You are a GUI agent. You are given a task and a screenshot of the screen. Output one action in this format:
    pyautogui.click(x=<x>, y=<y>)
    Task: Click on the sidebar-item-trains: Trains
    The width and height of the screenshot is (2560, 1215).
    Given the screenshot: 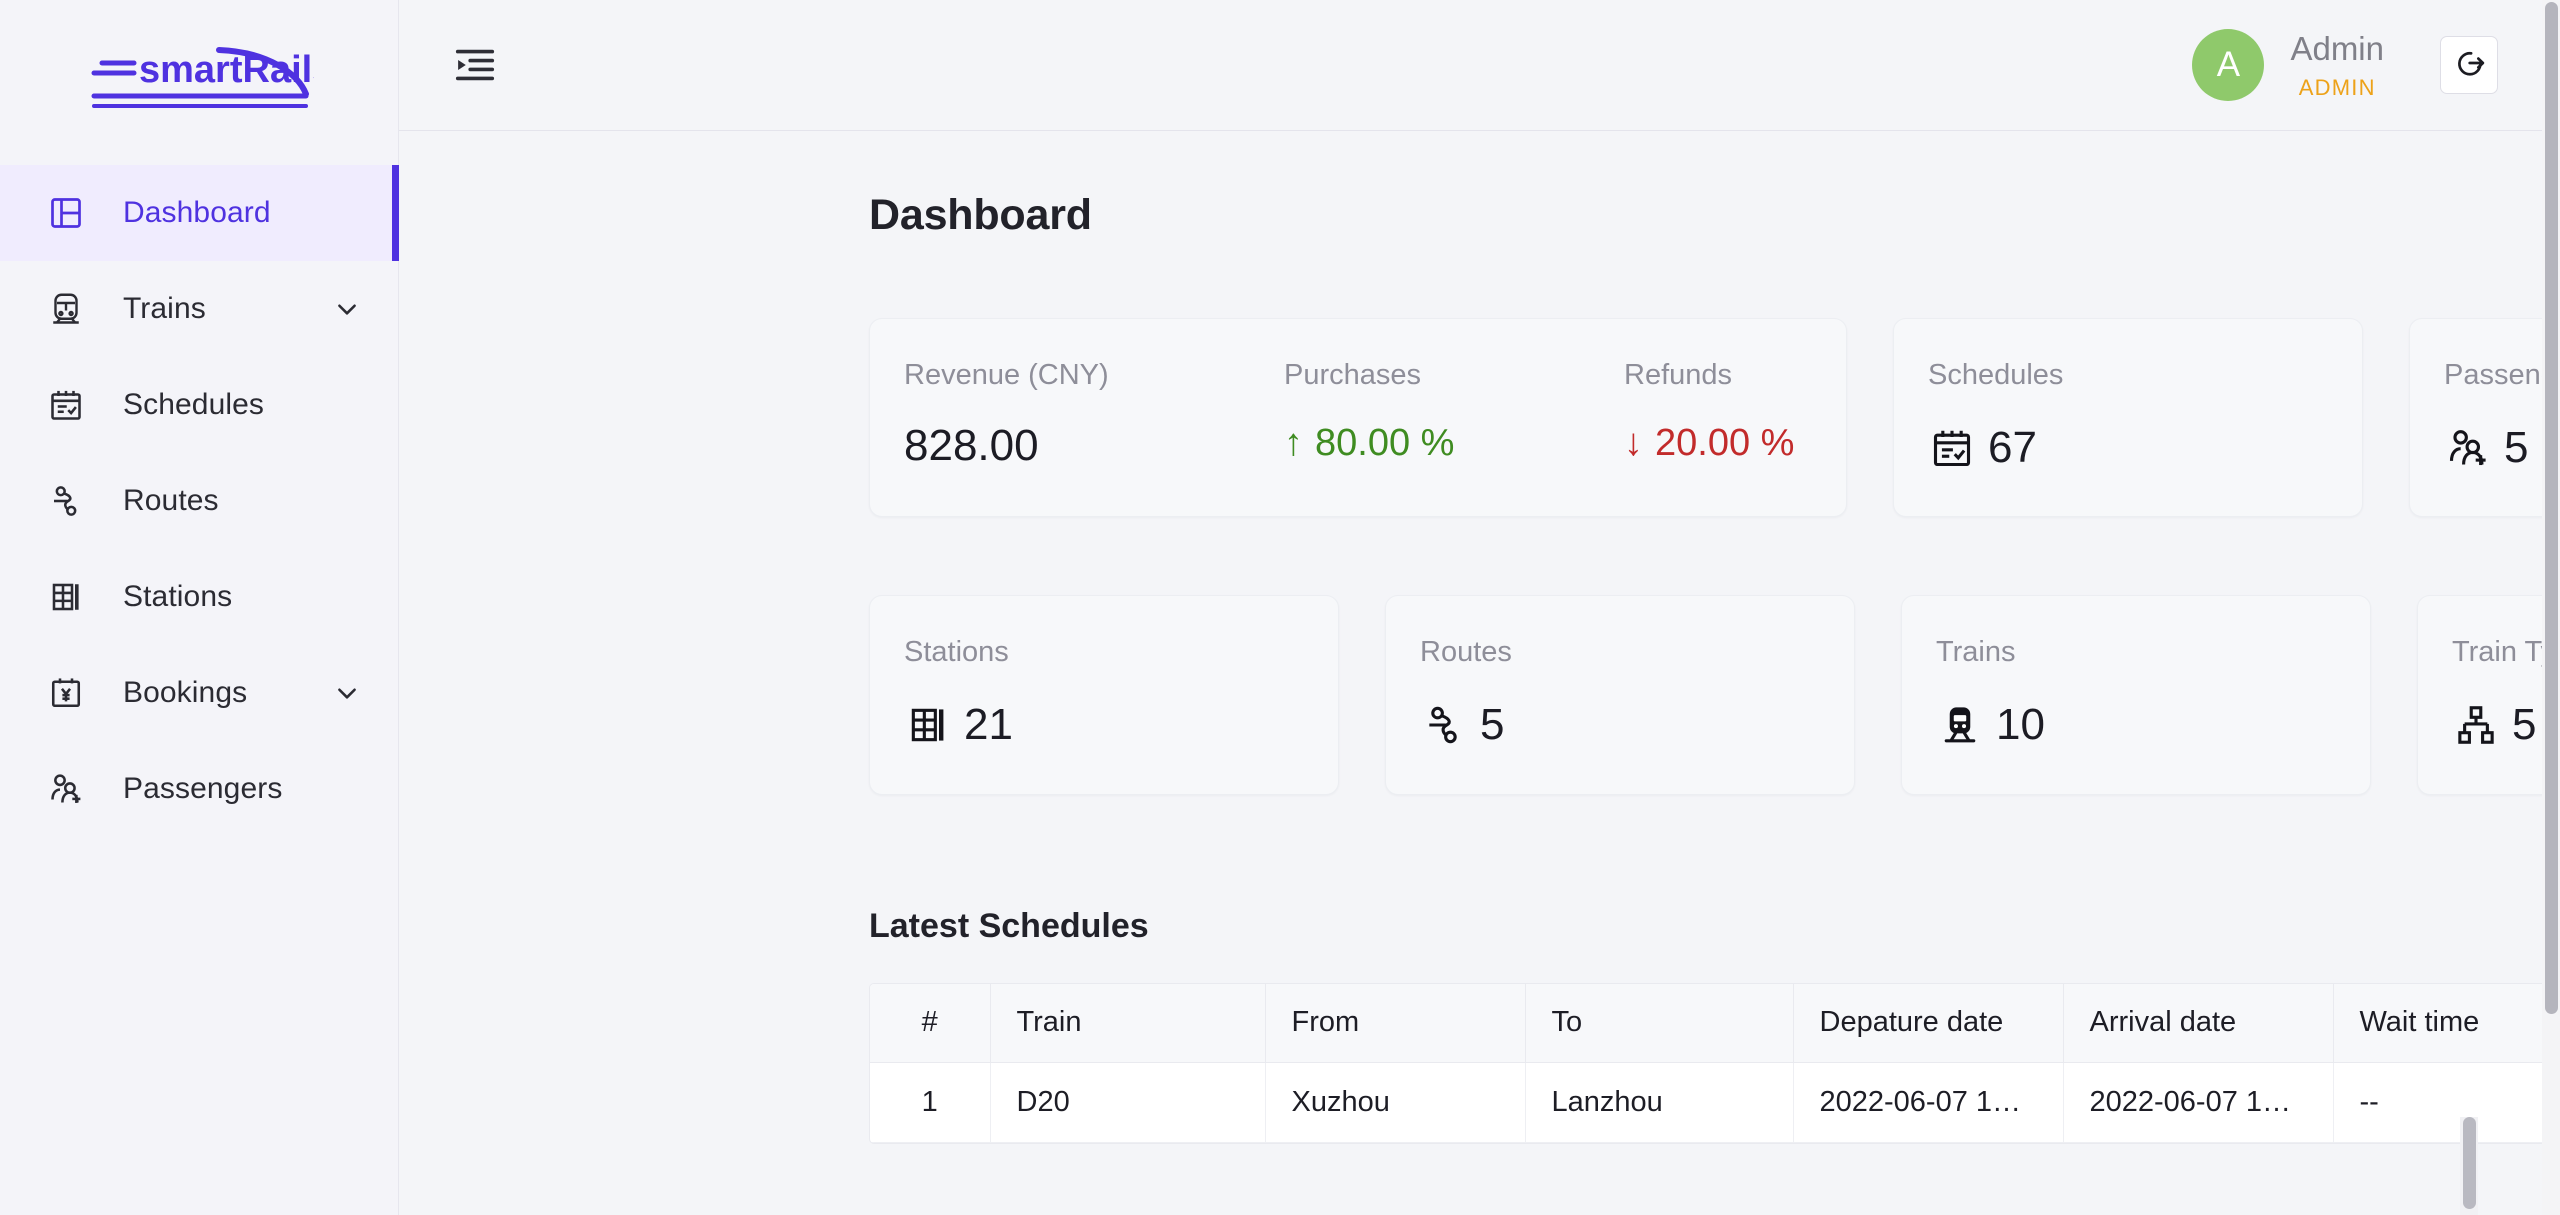 What is the action you would take?
    pyautogui.click(x=199, y=309)
    